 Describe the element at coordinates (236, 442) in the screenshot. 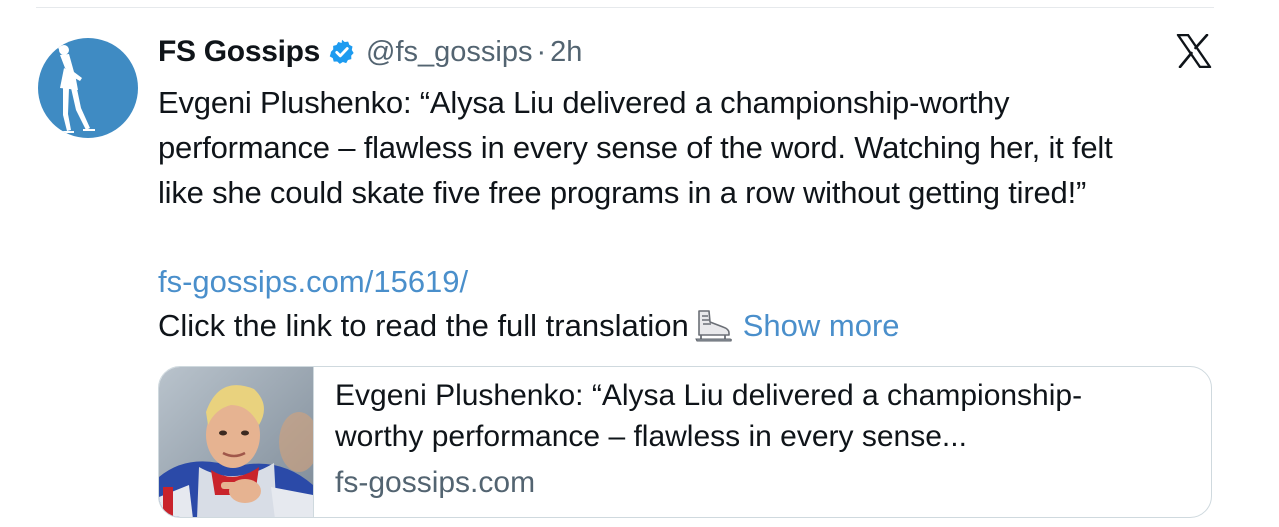

I see `skater-portrait-thumbnail` at that location.